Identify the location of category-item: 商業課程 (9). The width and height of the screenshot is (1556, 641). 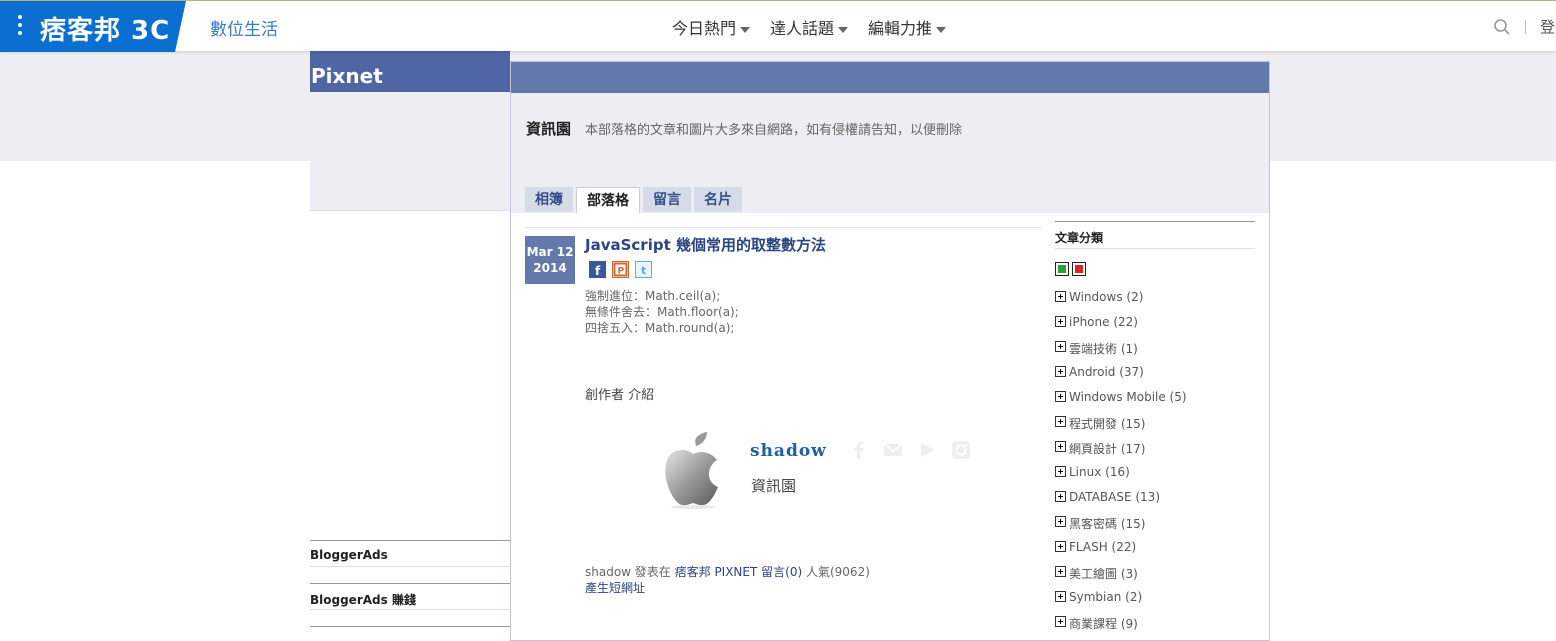
(1121, 627).